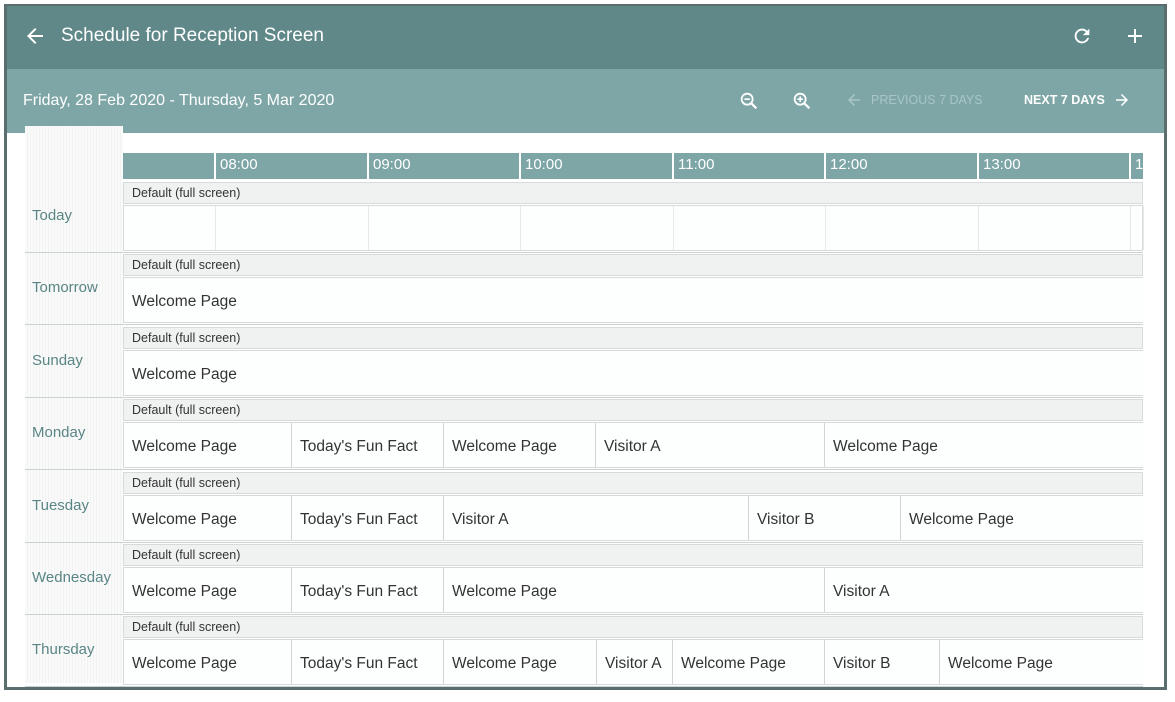 This screenshot has height=702, width=1175. I want to click on row-divider, so click(584, 686).